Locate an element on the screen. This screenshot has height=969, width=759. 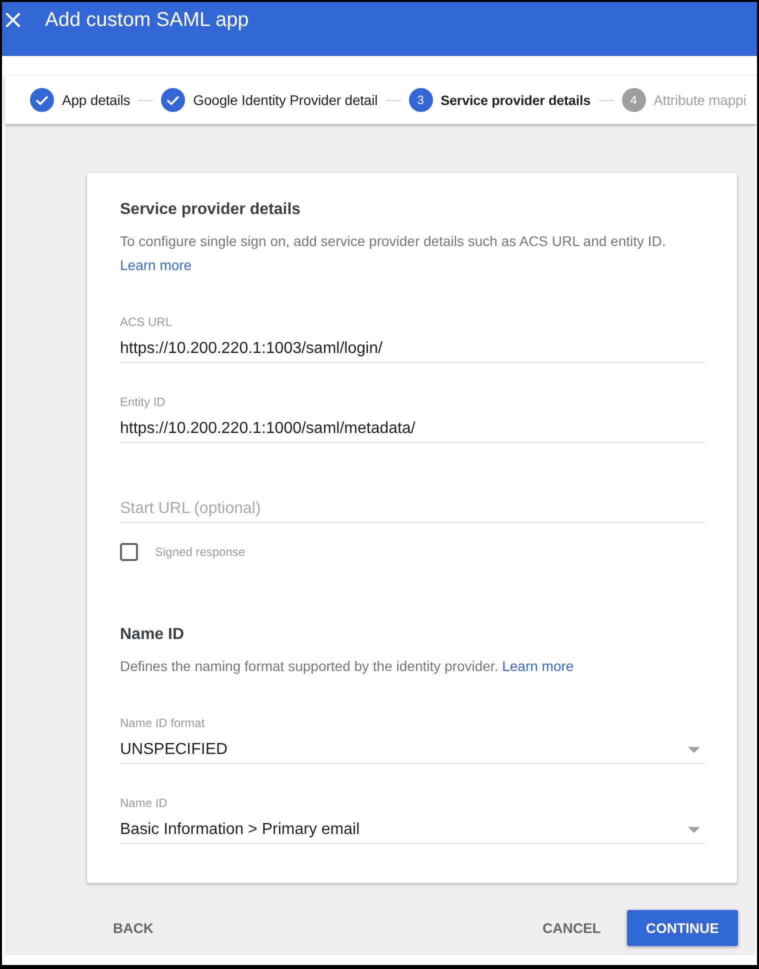
text-field: https://10.200.220.1:1000/saml/metadata/ is located at coordinates (412, 430).